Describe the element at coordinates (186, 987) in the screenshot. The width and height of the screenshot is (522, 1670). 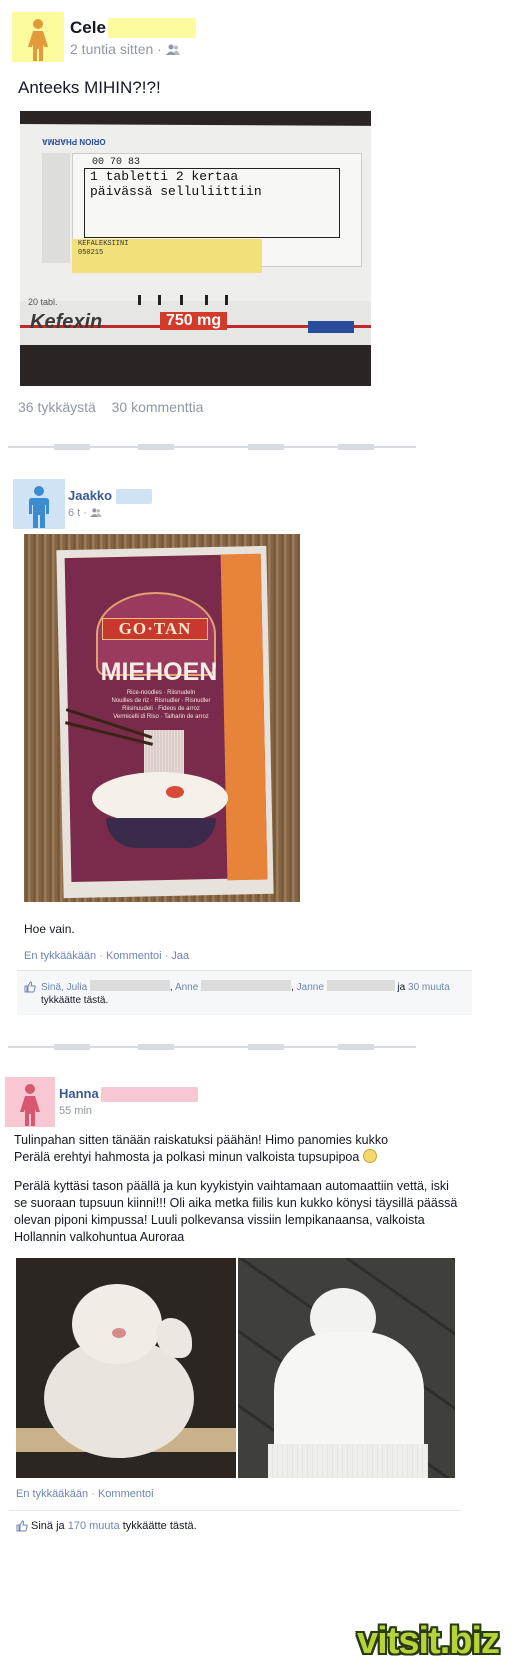
I see `likes-name-anne: Anne` at that location.